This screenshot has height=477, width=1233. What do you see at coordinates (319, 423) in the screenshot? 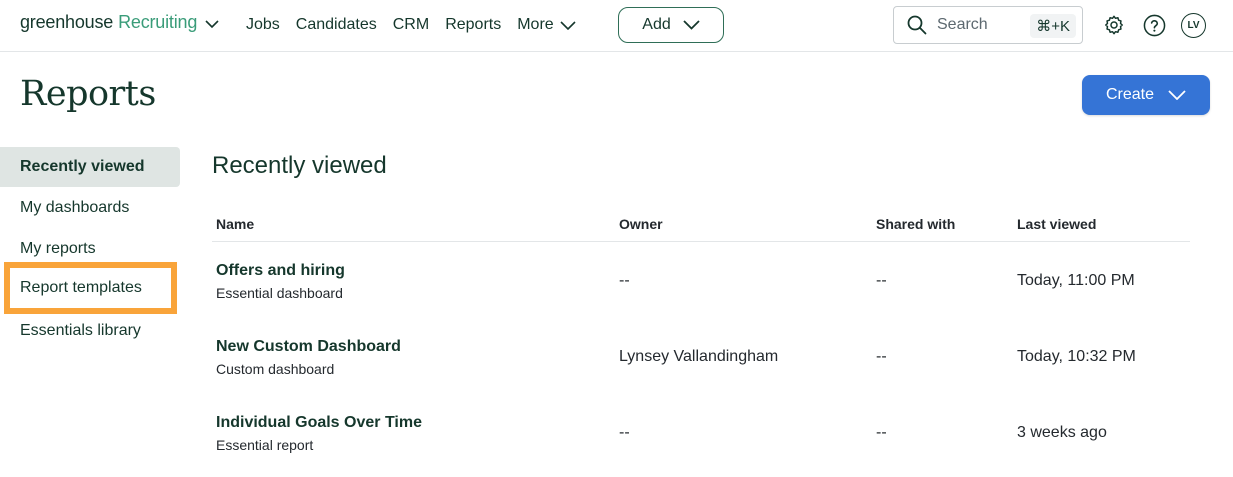
I see `table-row-name: Individual Goals Over Time` at bounding box center [319, 423].